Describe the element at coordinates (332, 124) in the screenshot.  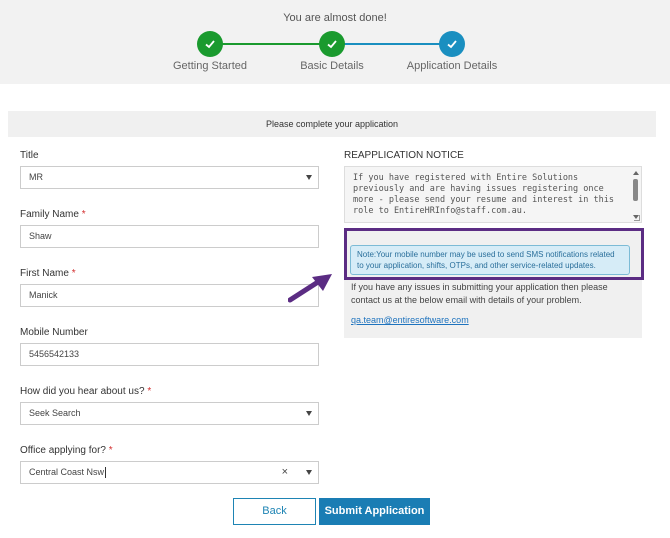
I see `instruction-banner: Please complete your application` at that location.